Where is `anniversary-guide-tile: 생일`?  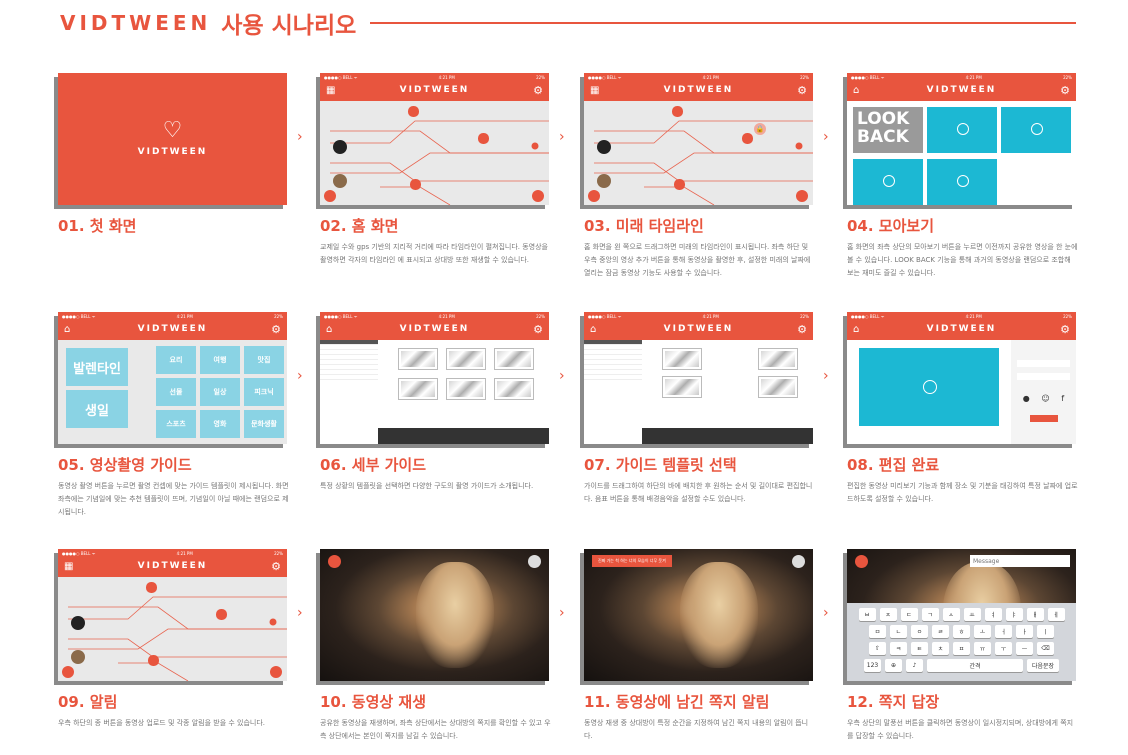 anniversary-guide-tile: 생일 is located at coordinates (97, 409).